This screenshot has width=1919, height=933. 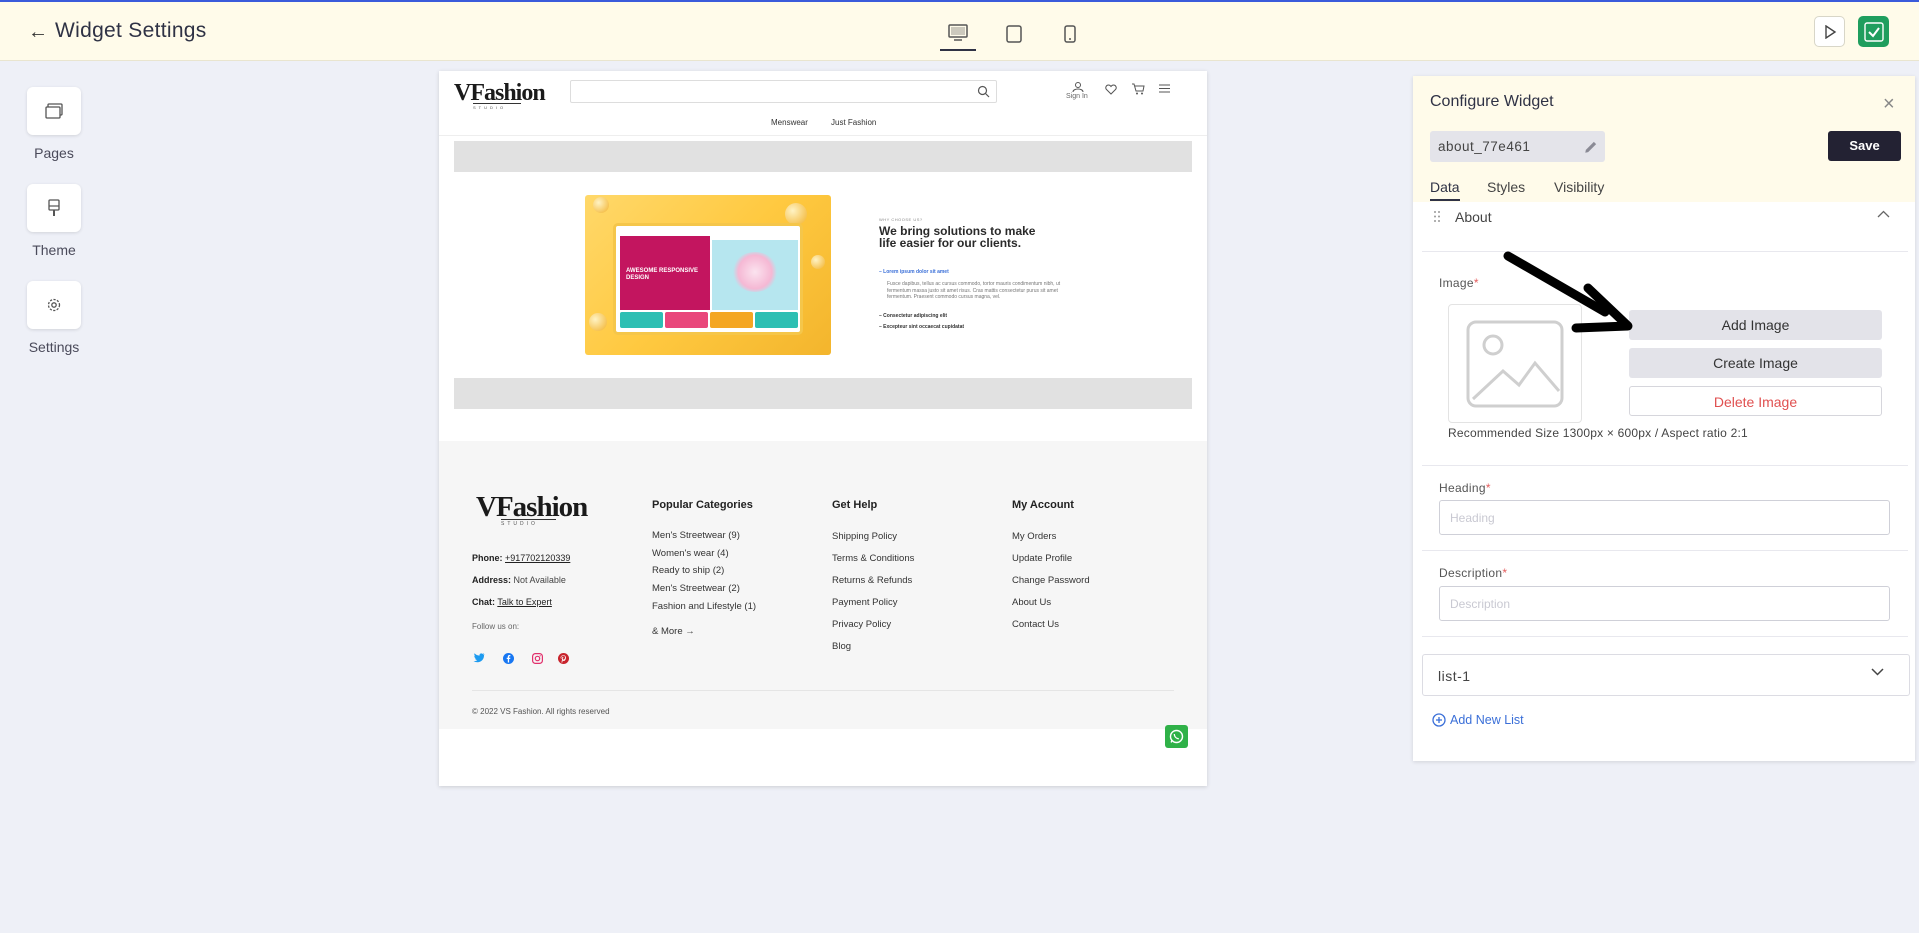 I want to click on twitter-icon, so click(x=479, y=658).